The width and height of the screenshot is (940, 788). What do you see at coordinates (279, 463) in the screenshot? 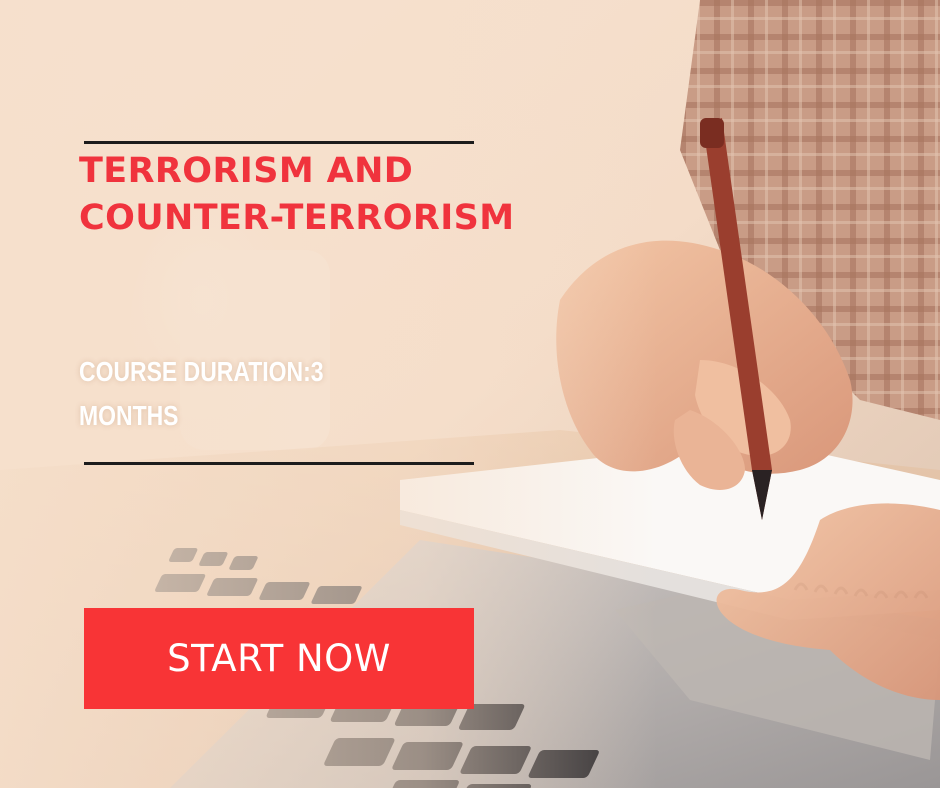
I see `bottom-divider` at bounding box center [279, 463].